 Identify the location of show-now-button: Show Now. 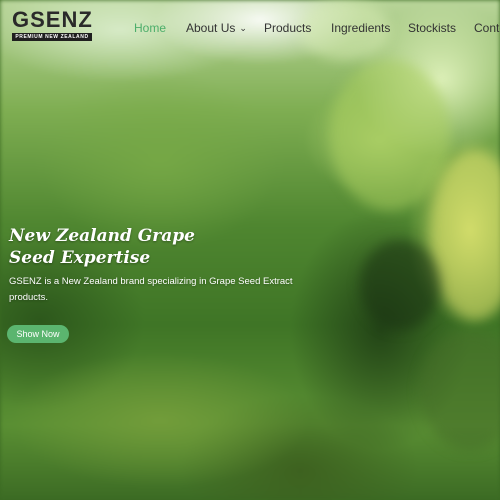
(38, 334).